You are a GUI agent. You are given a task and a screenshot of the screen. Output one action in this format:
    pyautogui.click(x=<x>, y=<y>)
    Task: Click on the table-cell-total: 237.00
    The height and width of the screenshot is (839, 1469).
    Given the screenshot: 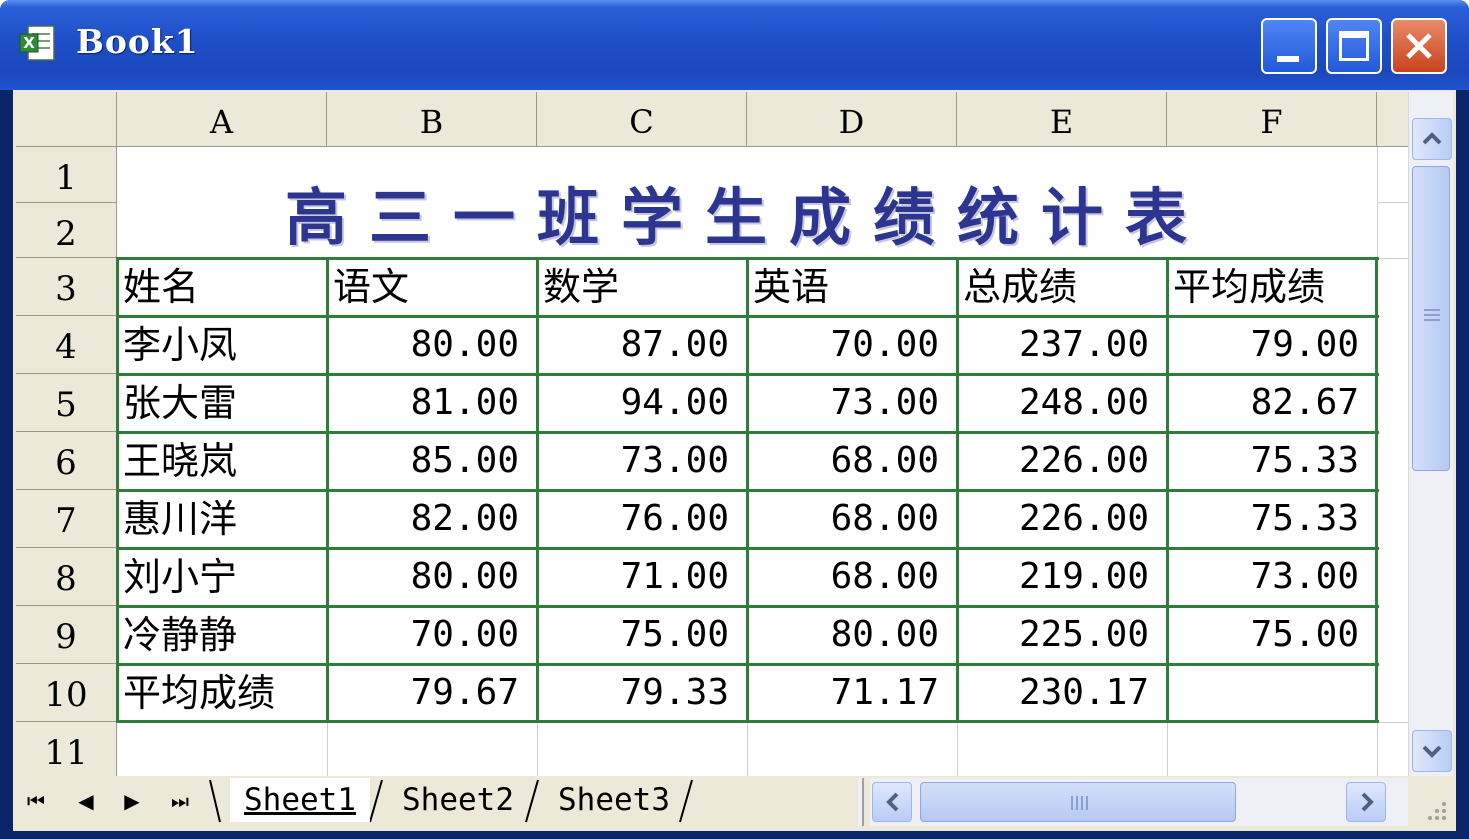 What is the action you would take?
    pyautogui.click(x=1062, y=345)
    